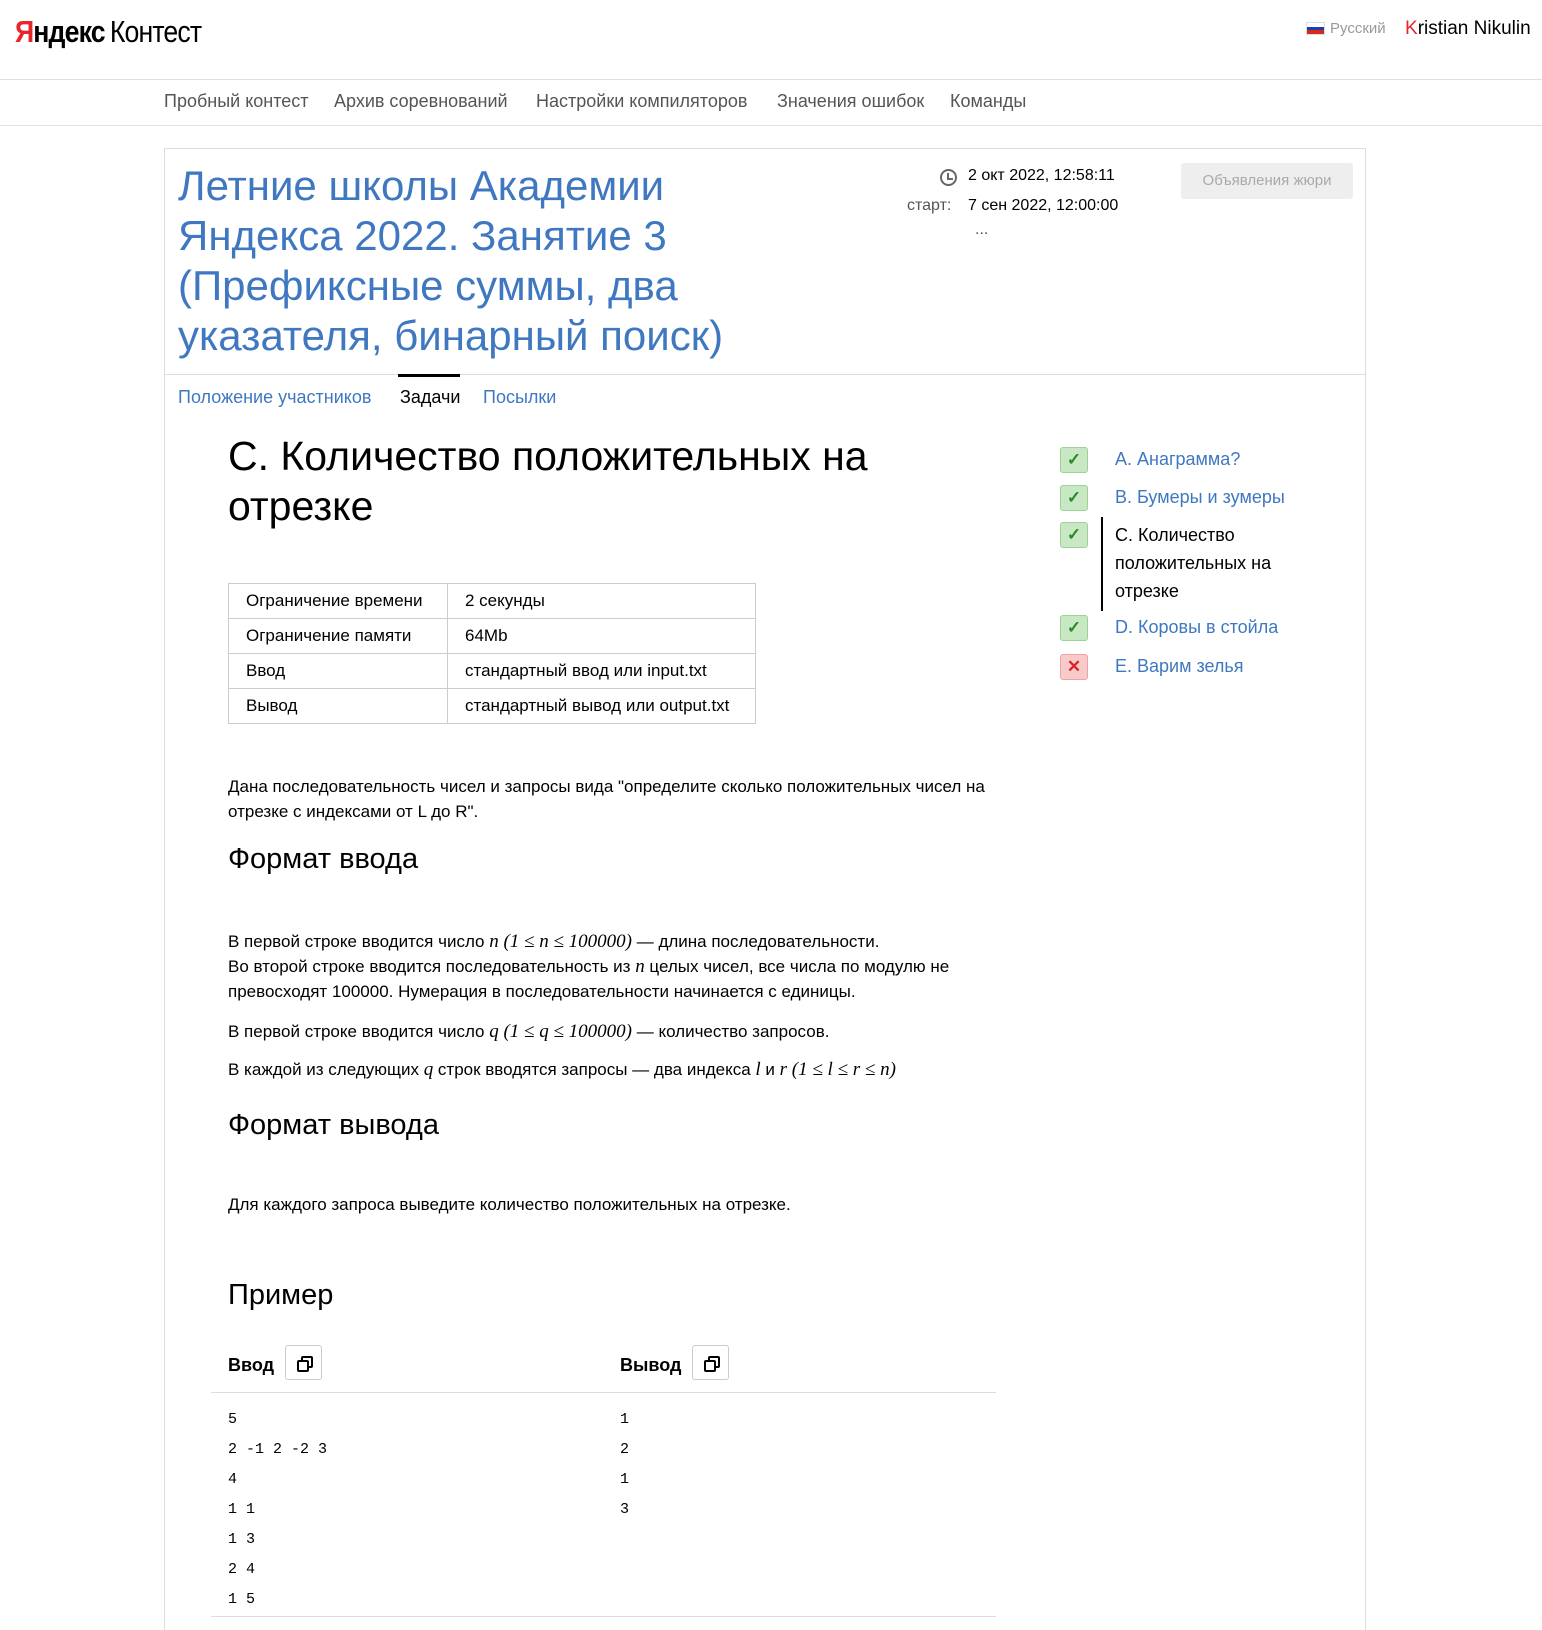 Image resolution: width=1542 pixels, height=1630 pixels. What do you see at coordinates (837, 1069) in the screenshot?
I see `math: r (1 ≤ l ≤ r ≤ n)` at bounding box center [837, 1069].